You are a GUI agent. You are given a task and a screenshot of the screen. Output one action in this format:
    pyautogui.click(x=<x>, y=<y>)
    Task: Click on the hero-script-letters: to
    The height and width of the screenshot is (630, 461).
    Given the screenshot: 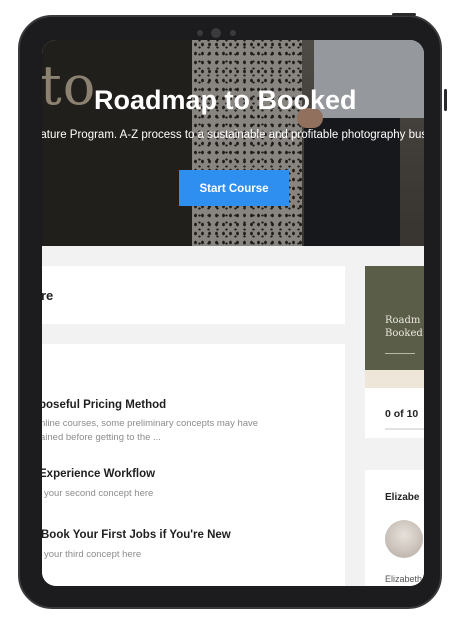 What is the action you would take?
    pyautogui.click(x=69, y=85)
    